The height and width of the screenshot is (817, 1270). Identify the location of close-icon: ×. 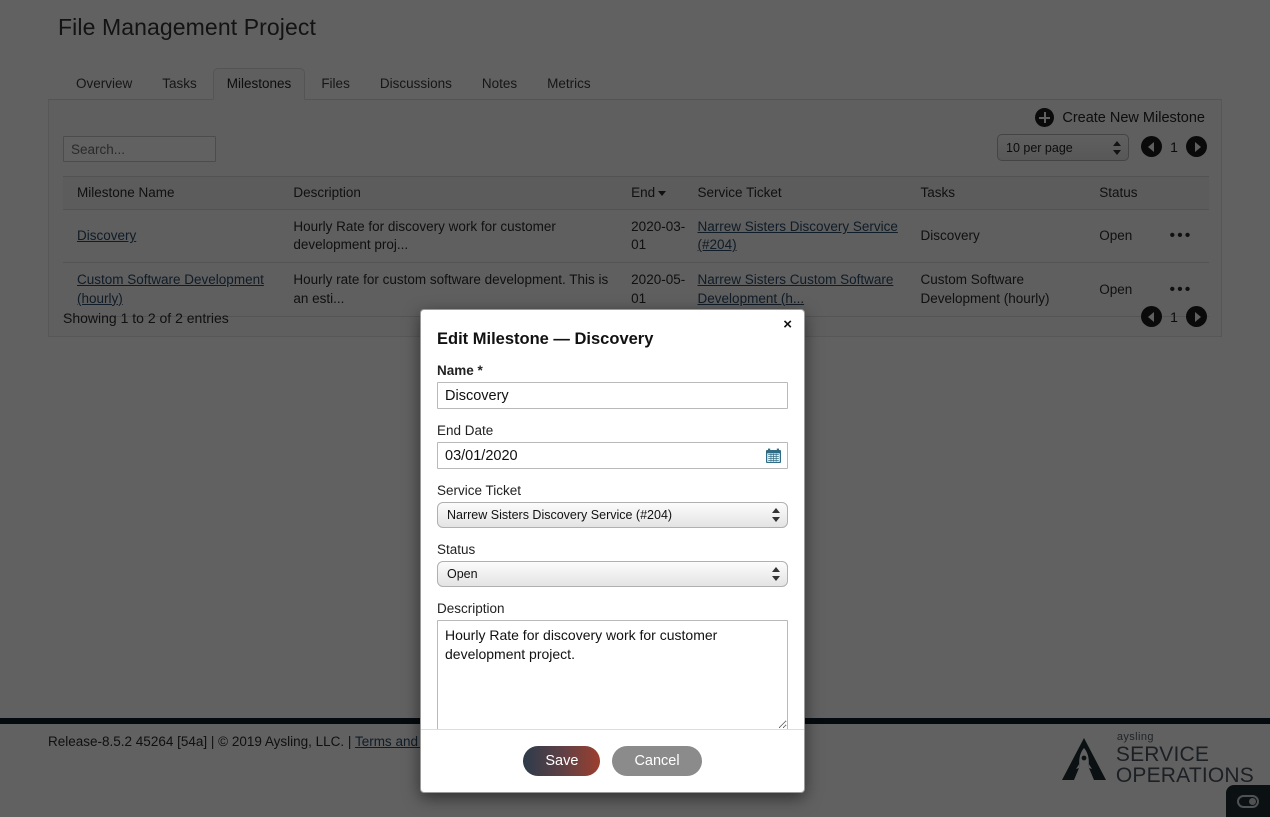
(787, 324).